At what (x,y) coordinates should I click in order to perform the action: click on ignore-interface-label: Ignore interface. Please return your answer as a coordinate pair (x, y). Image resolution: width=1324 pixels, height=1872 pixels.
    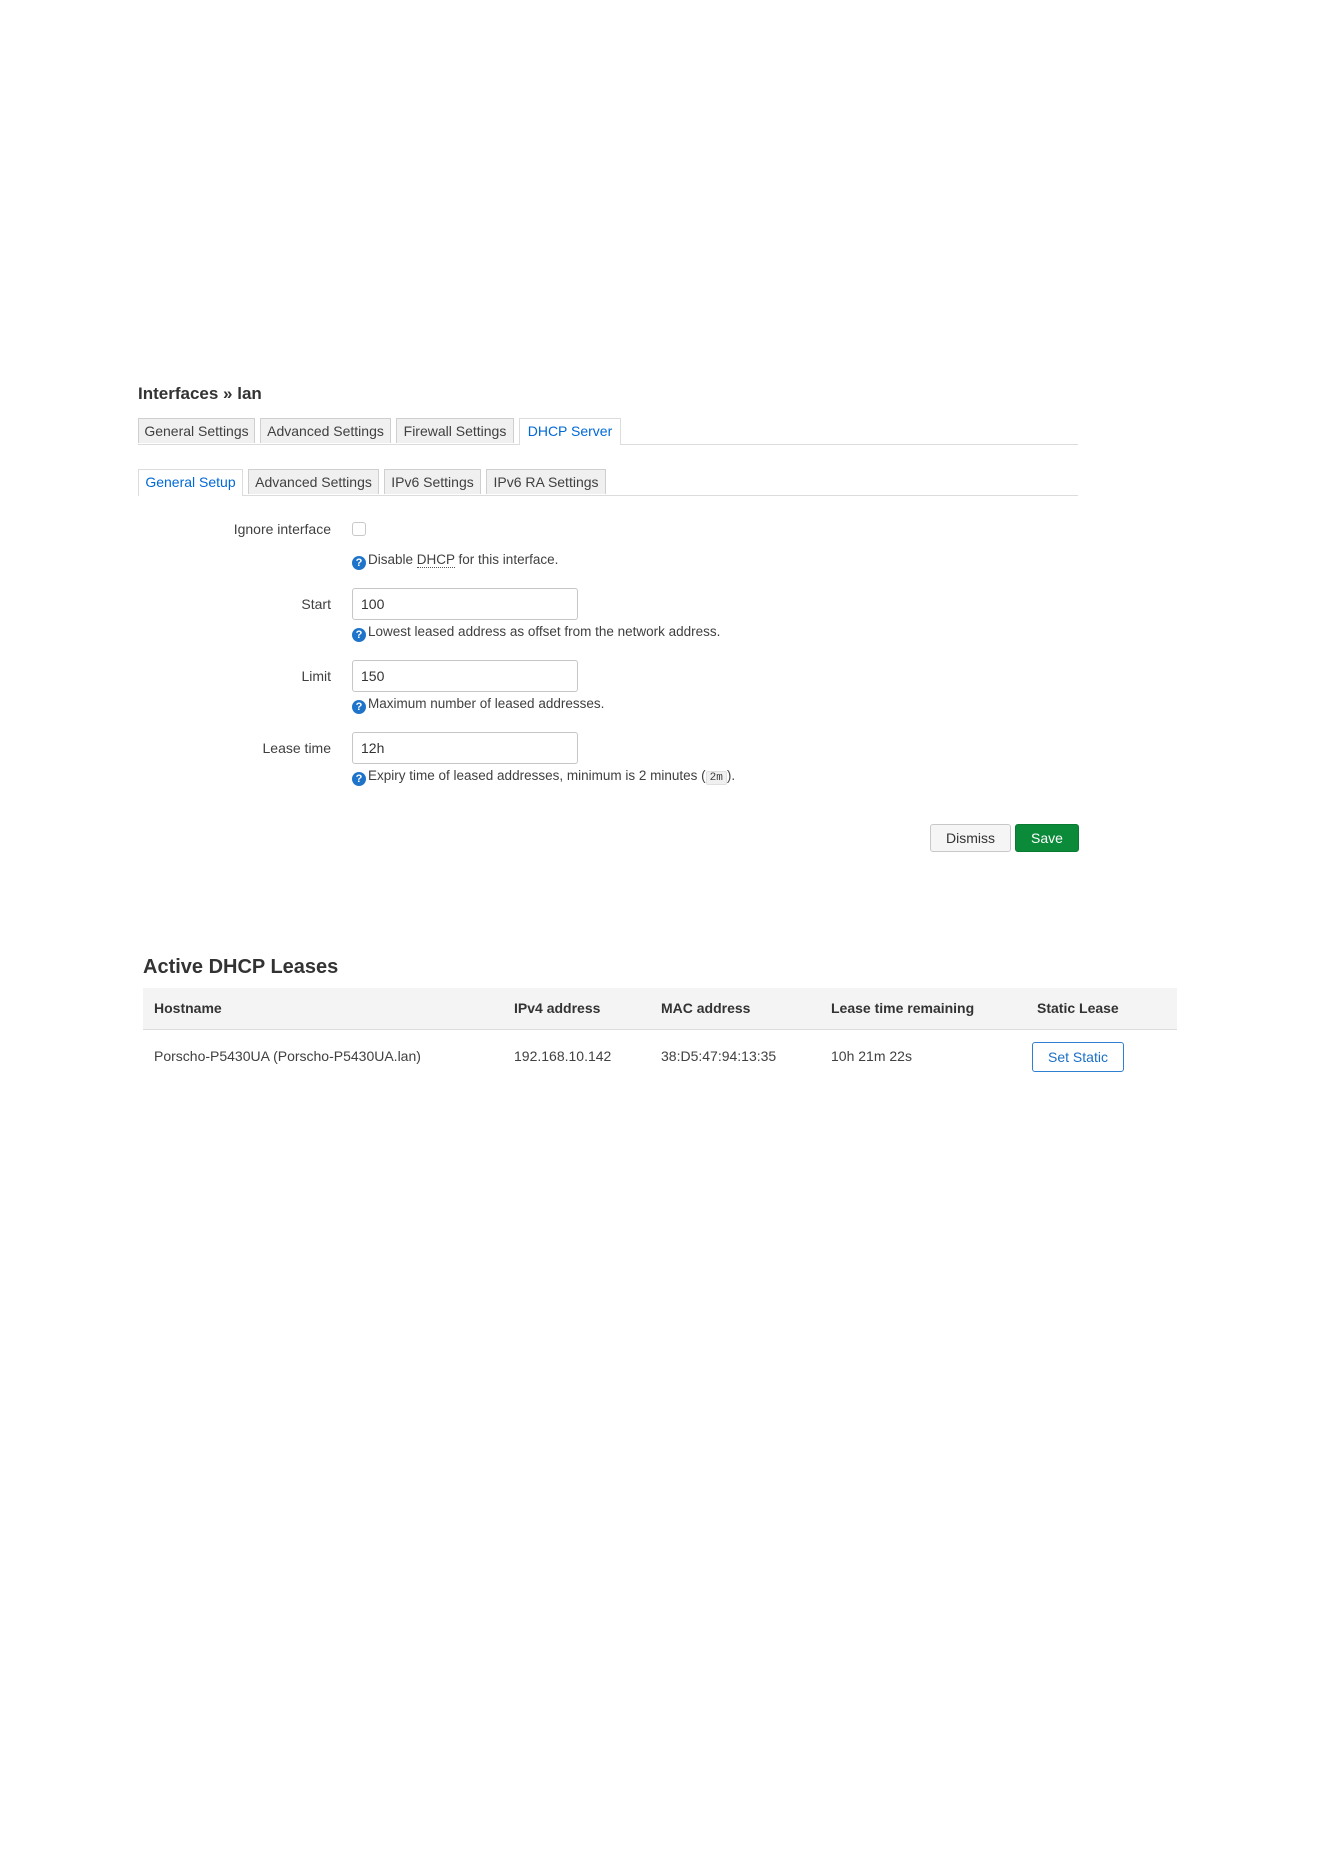
    Looking at the image, I should click on (282, 529).